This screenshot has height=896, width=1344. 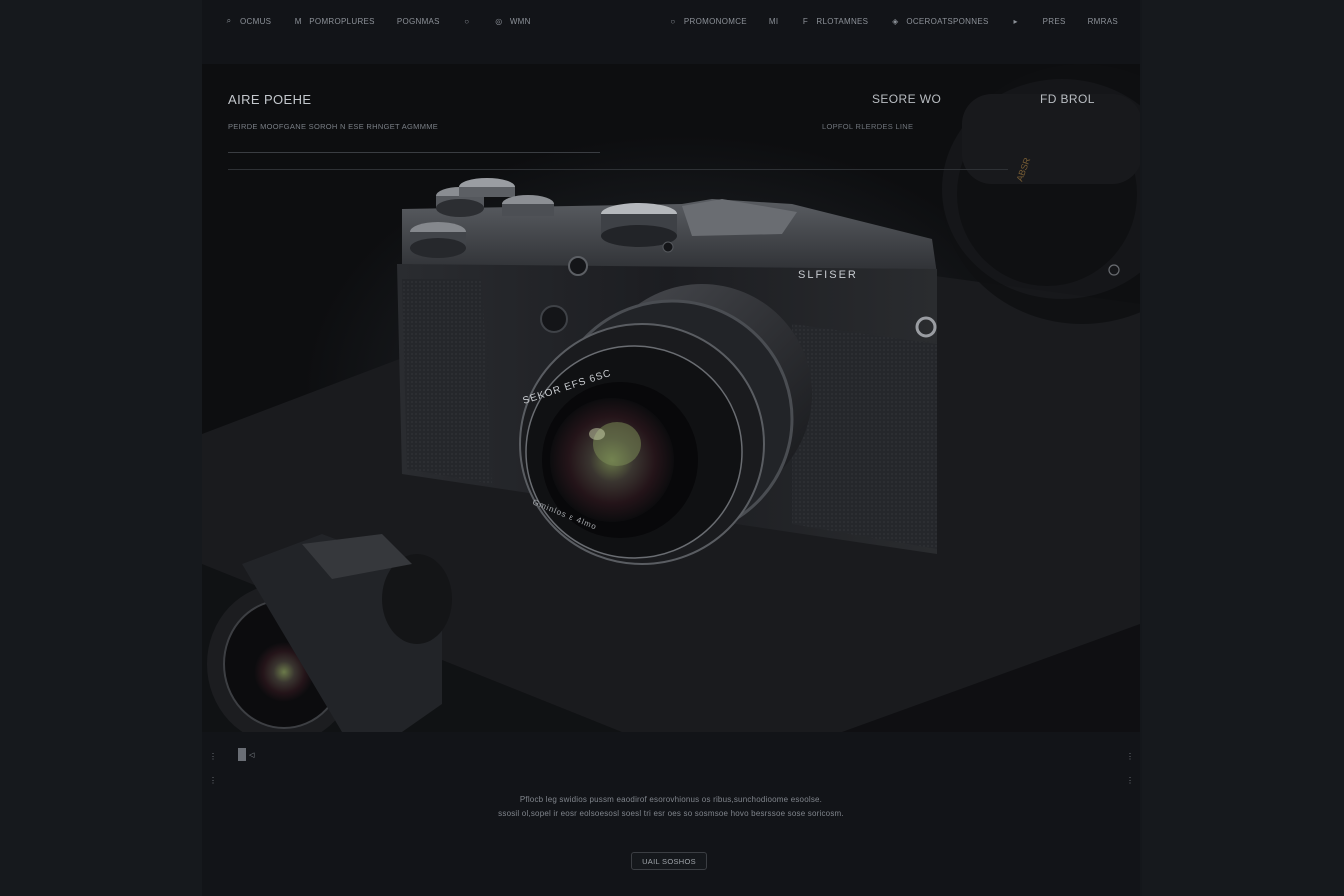 I want to click on nav-item-pomropolures: M POMROPLURES, so click(x=334, y=21).